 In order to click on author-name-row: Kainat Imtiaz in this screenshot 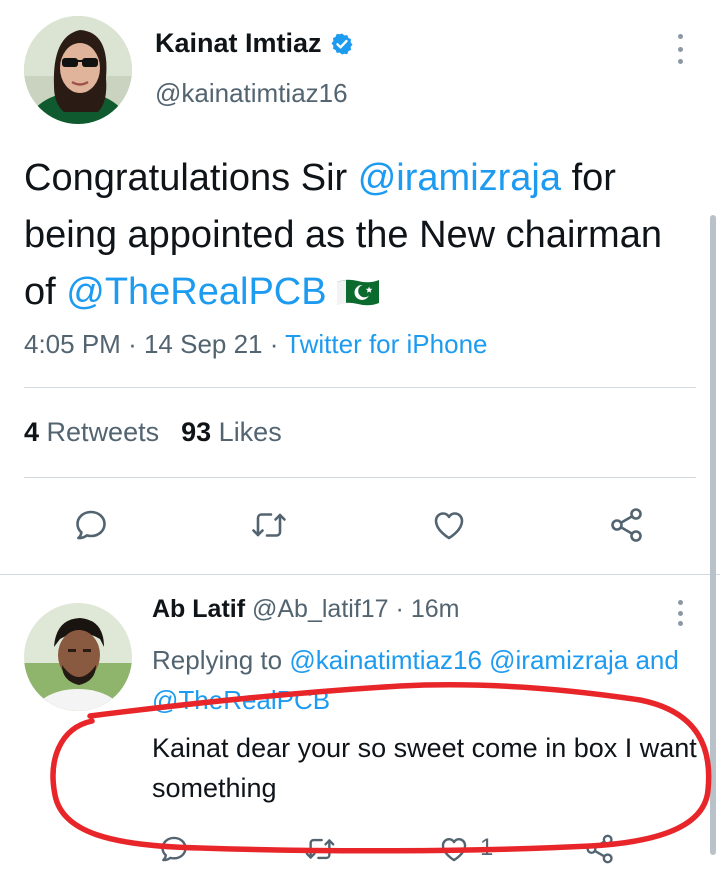, I will do `click(254, 43)`.